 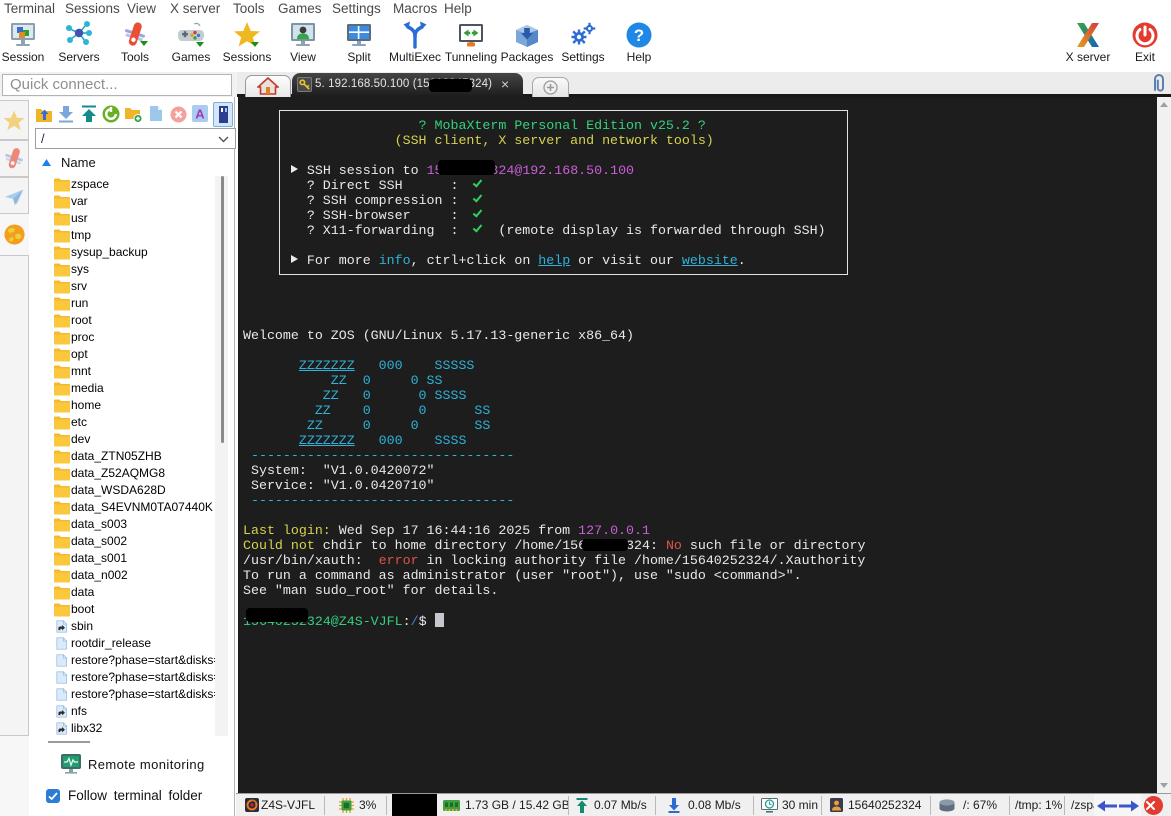 I want to click on svg-text: A, so click(x=200, y=114).